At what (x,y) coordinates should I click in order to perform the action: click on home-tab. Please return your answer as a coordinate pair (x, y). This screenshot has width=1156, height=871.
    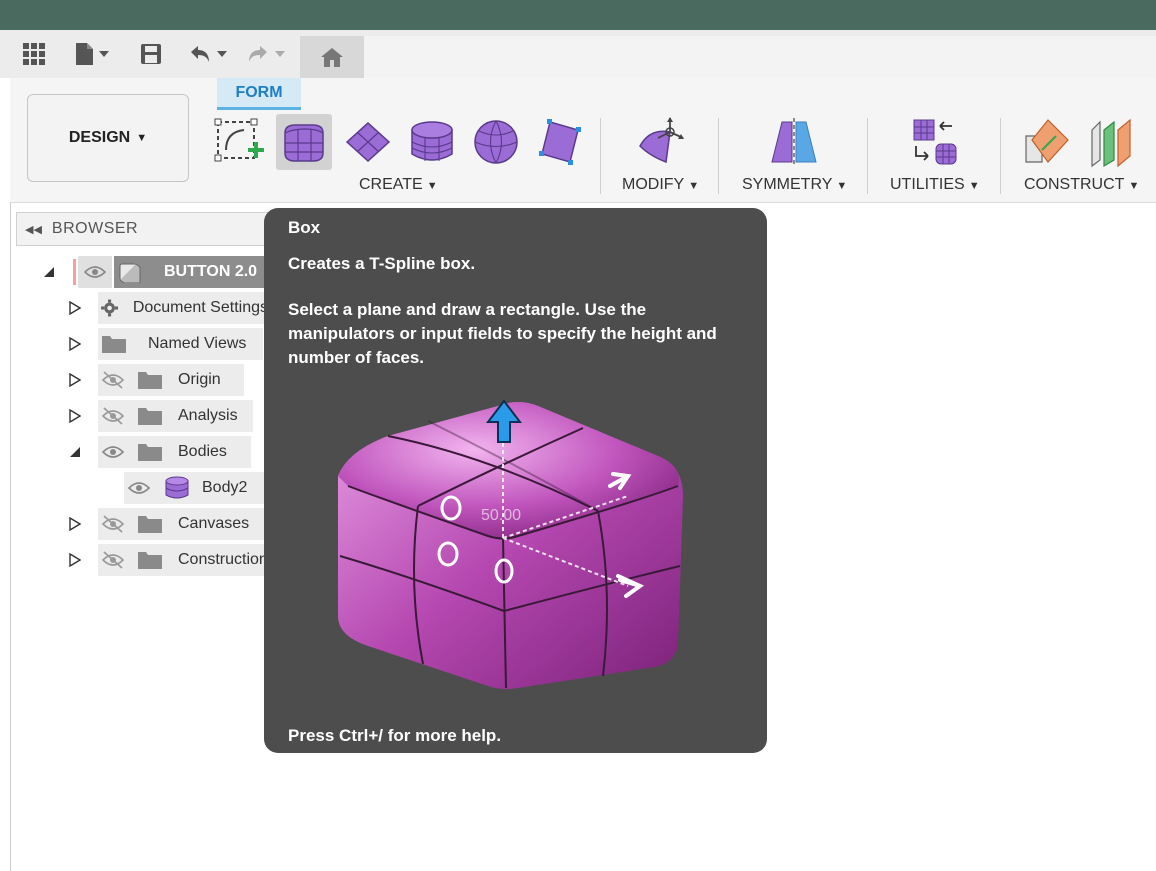
    Looking at the image, I should click on (332, 57).